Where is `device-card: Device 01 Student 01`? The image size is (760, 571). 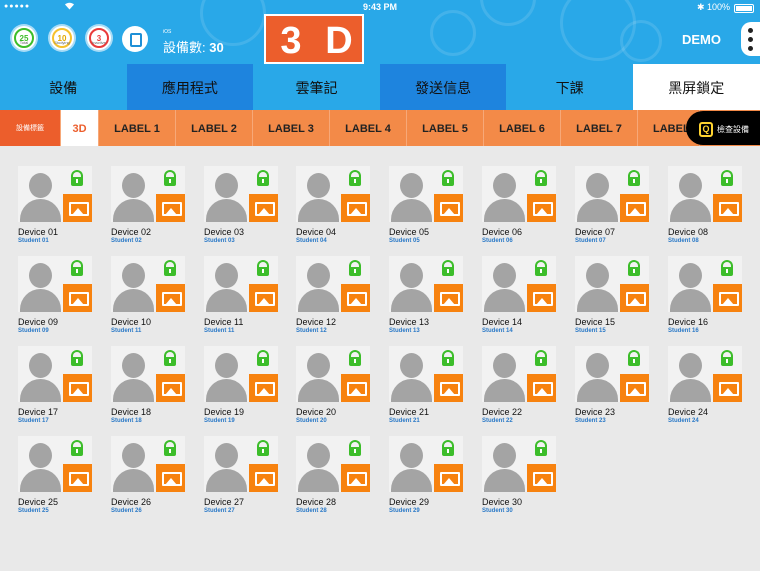 device-card: Device 01 Student 01 is located at coordinates (55, 195).